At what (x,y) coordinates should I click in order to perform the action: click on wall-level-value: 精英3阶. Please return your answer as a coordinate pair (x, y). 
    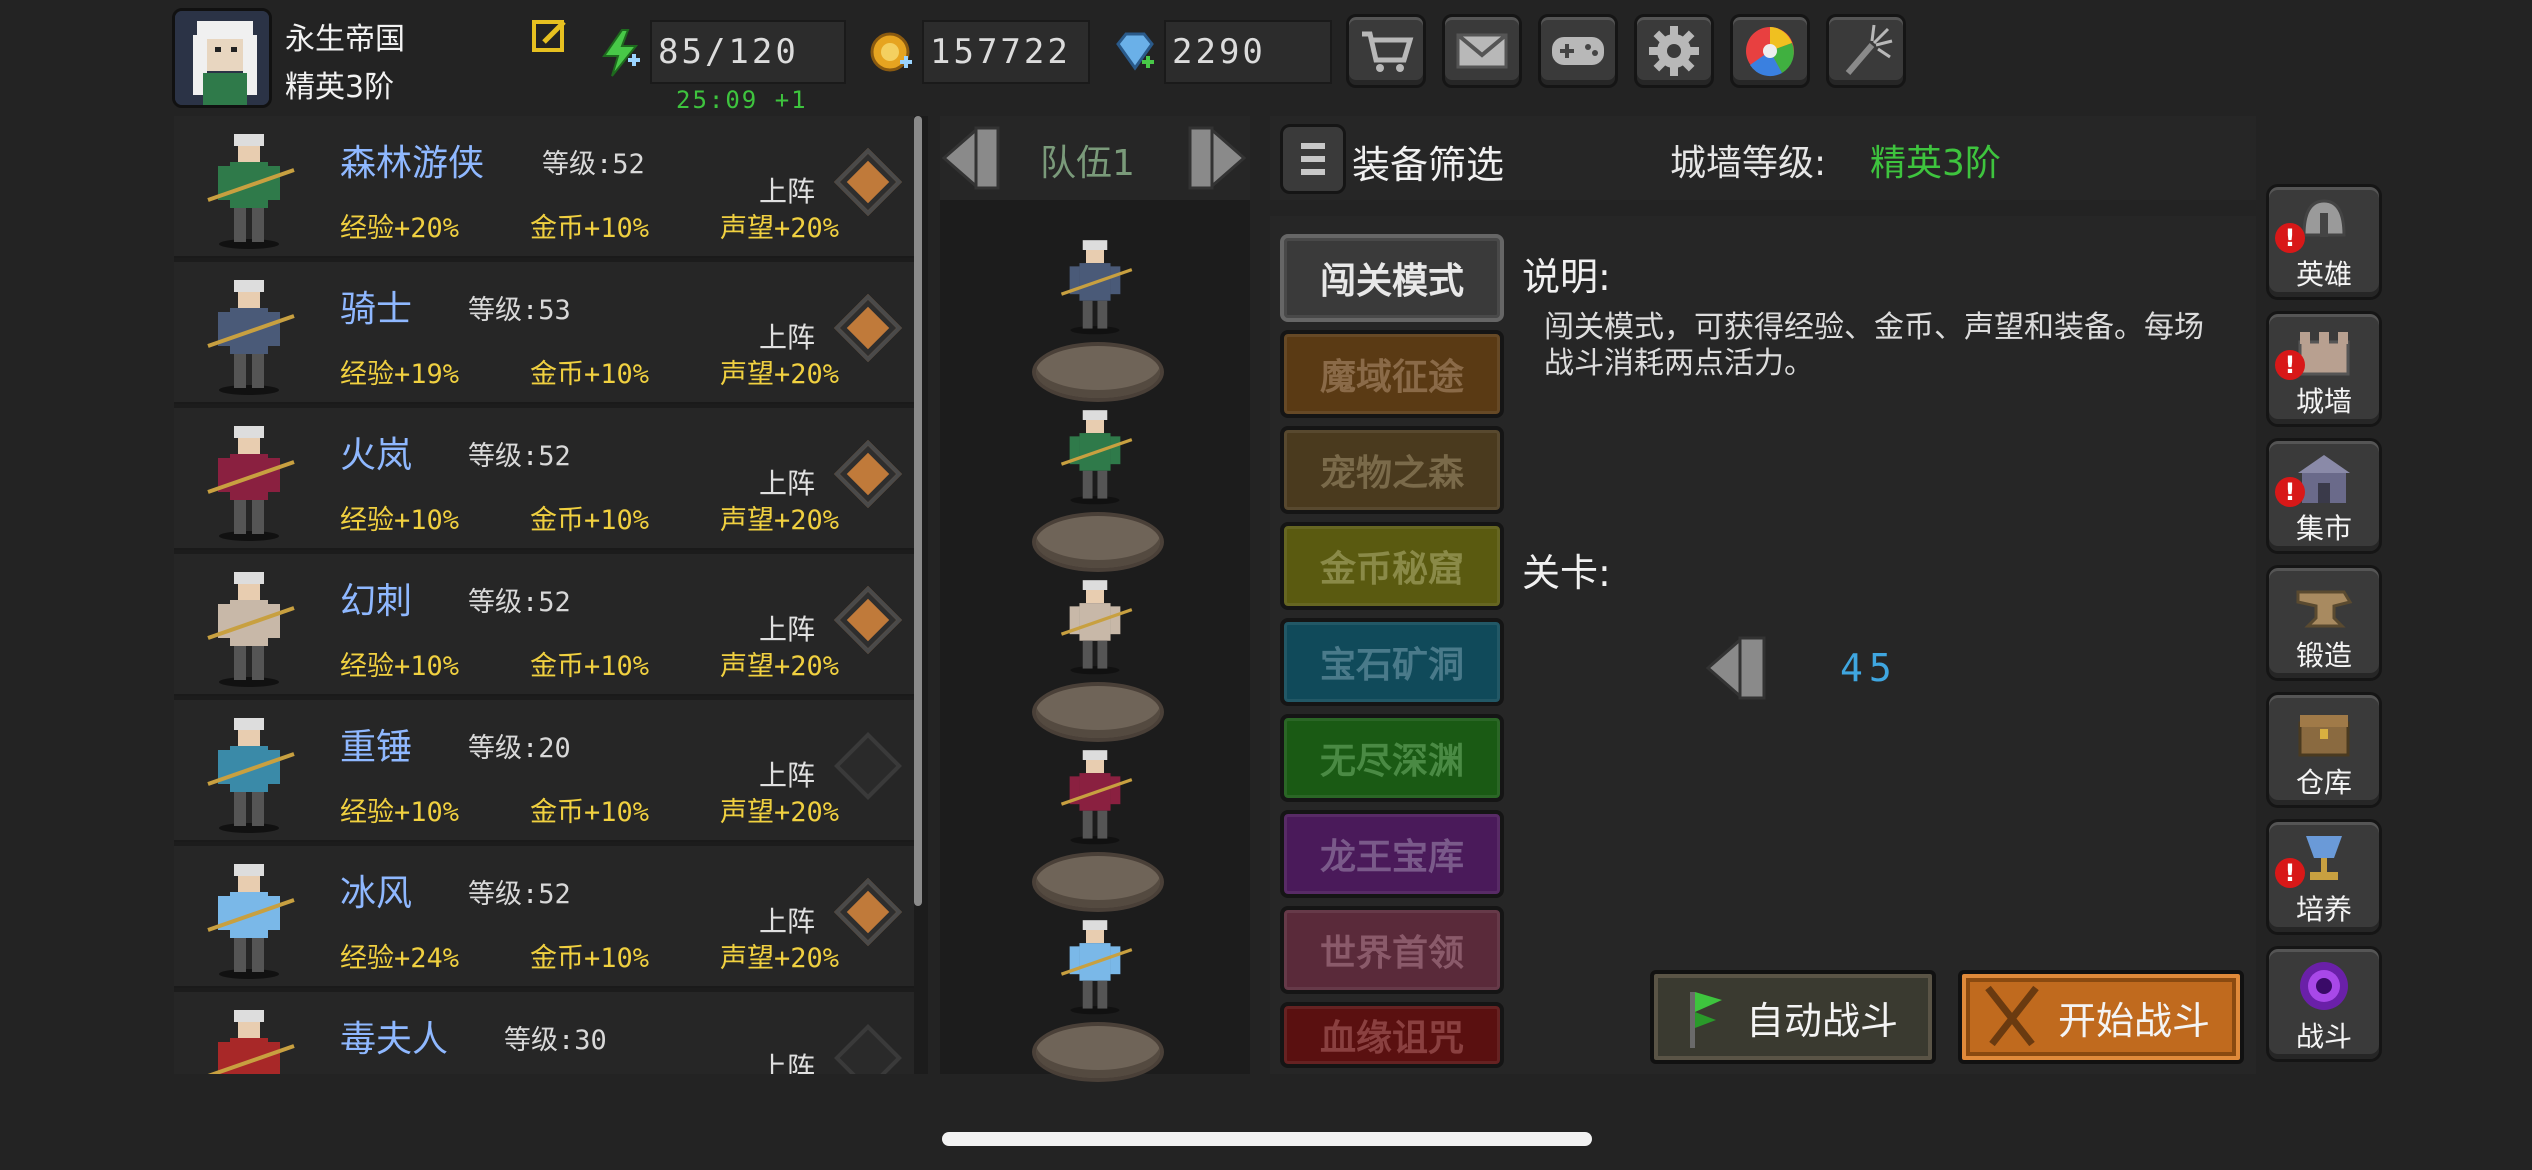
    Looking at the image, I should click on (1935, 163).